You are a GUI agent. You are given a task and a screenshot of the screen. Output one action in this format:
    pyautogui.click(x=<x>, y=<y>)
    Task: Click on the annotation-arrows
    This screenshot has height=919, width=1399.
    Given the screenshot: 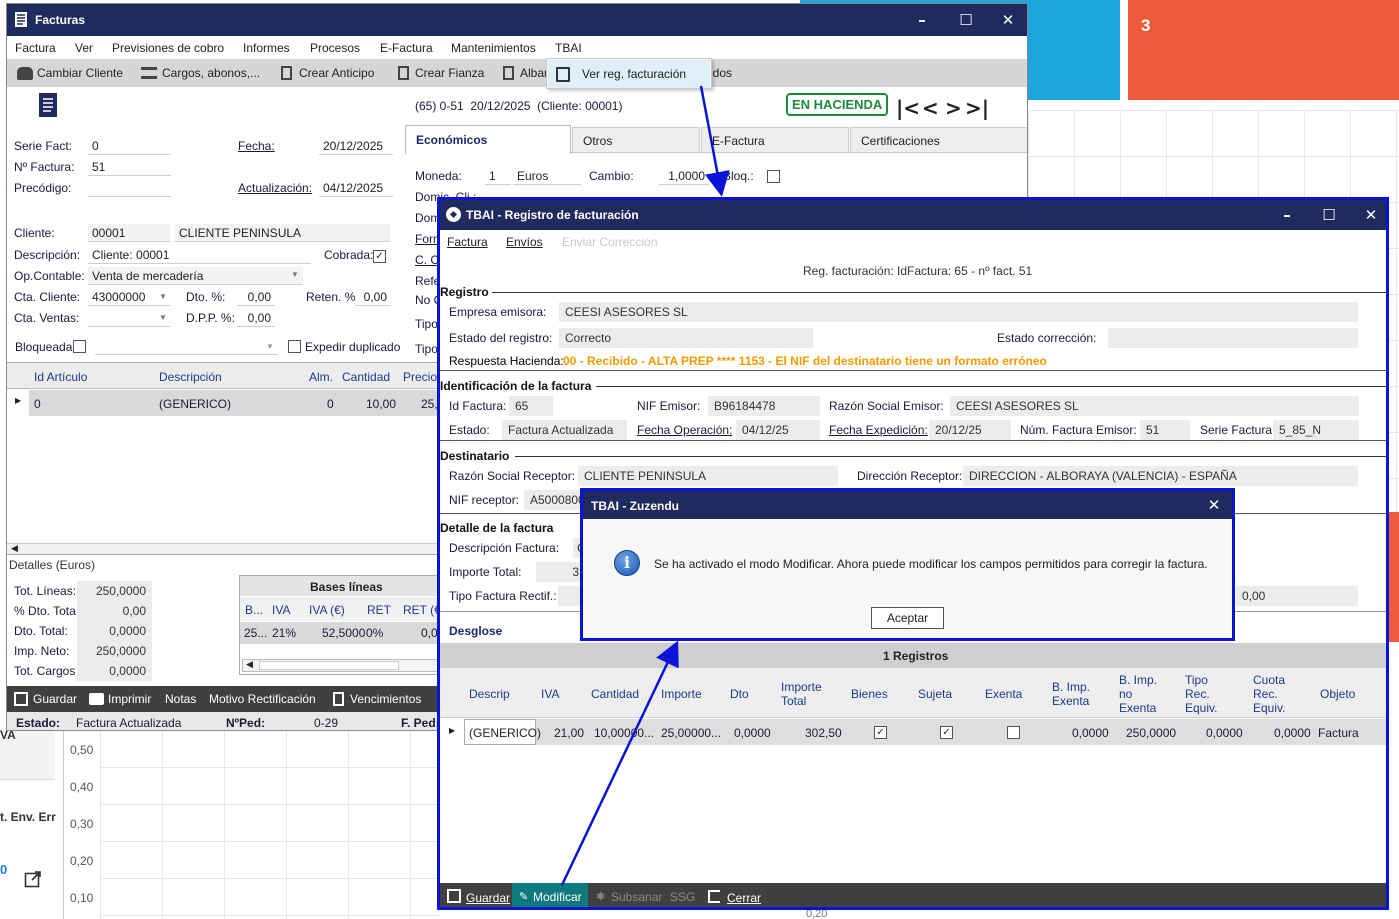 What is the action you would take?
    pyautogui.click(x=645, y=485)
    